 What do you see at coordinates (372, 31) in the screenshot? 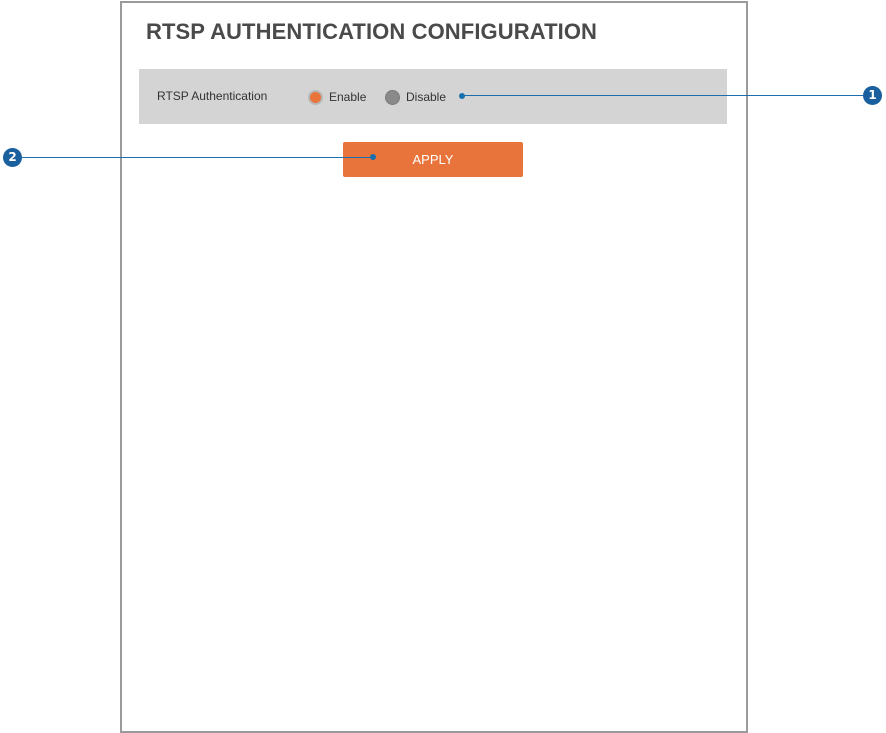
I see `page-title: RTSP AUTHENTICATION CONFIGURATION` at bounding box center [372, 31].